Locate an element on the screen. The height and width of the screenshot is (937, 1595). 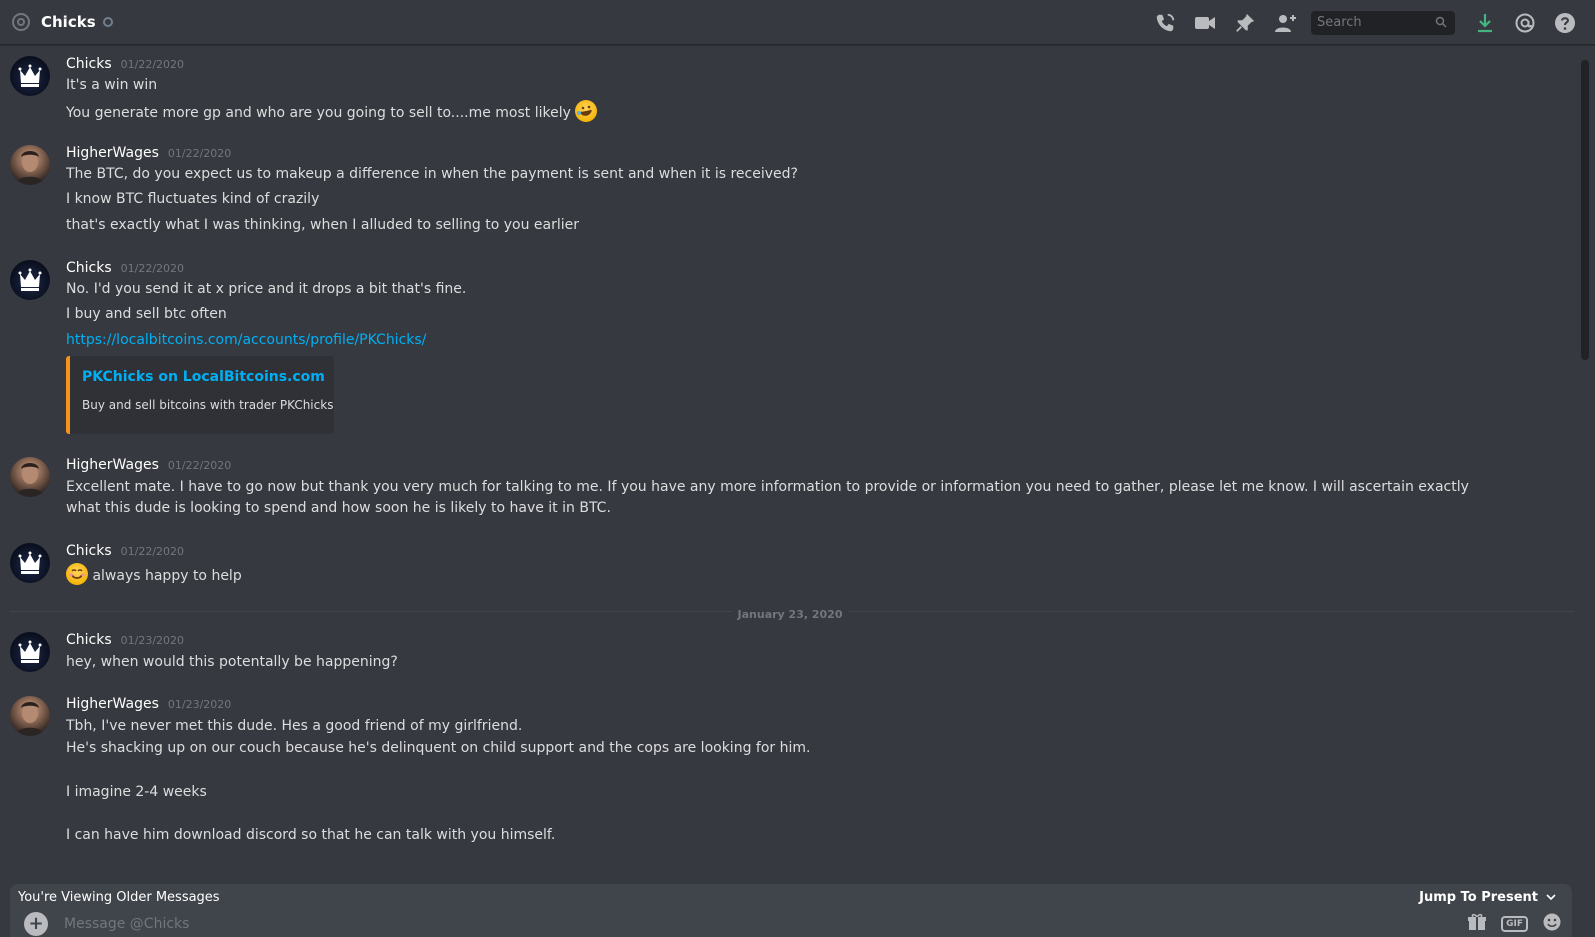
composer-tools: GIF is located at coordinates (1514, 923).